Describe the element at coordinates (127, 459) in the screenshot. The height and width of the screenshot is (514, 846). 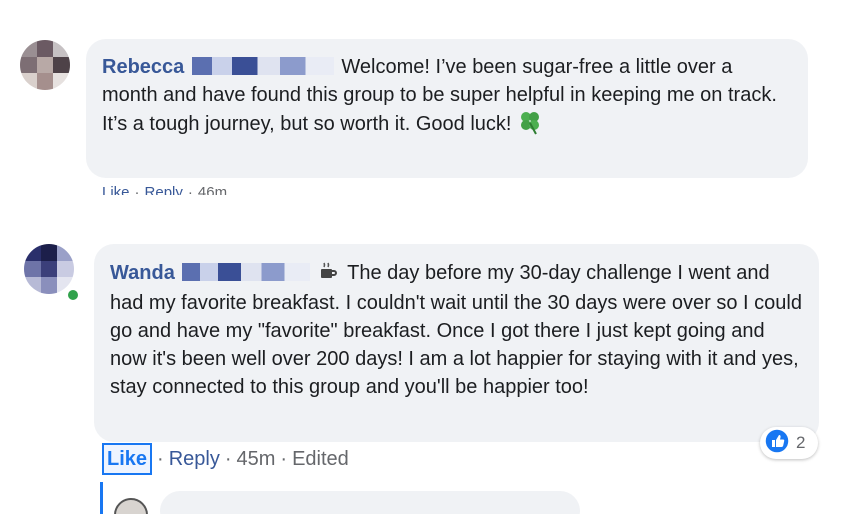
I see `like-button: Like` at that location.